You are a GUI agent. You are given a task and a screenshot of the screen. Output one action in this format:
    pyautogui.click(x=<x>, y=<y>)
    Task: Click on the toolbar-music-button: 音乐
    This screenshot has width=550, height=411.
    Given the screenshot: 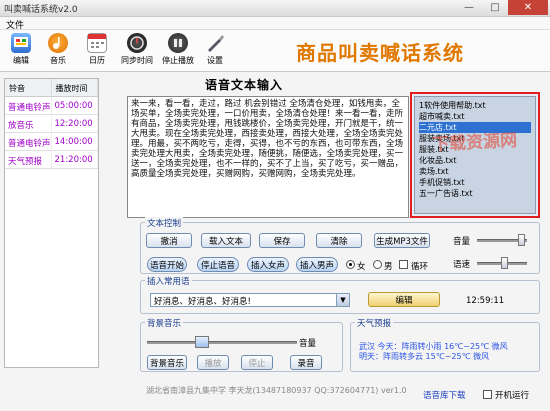 What is the action you would take?
    pyautogui.click(x=58, y=51)
    